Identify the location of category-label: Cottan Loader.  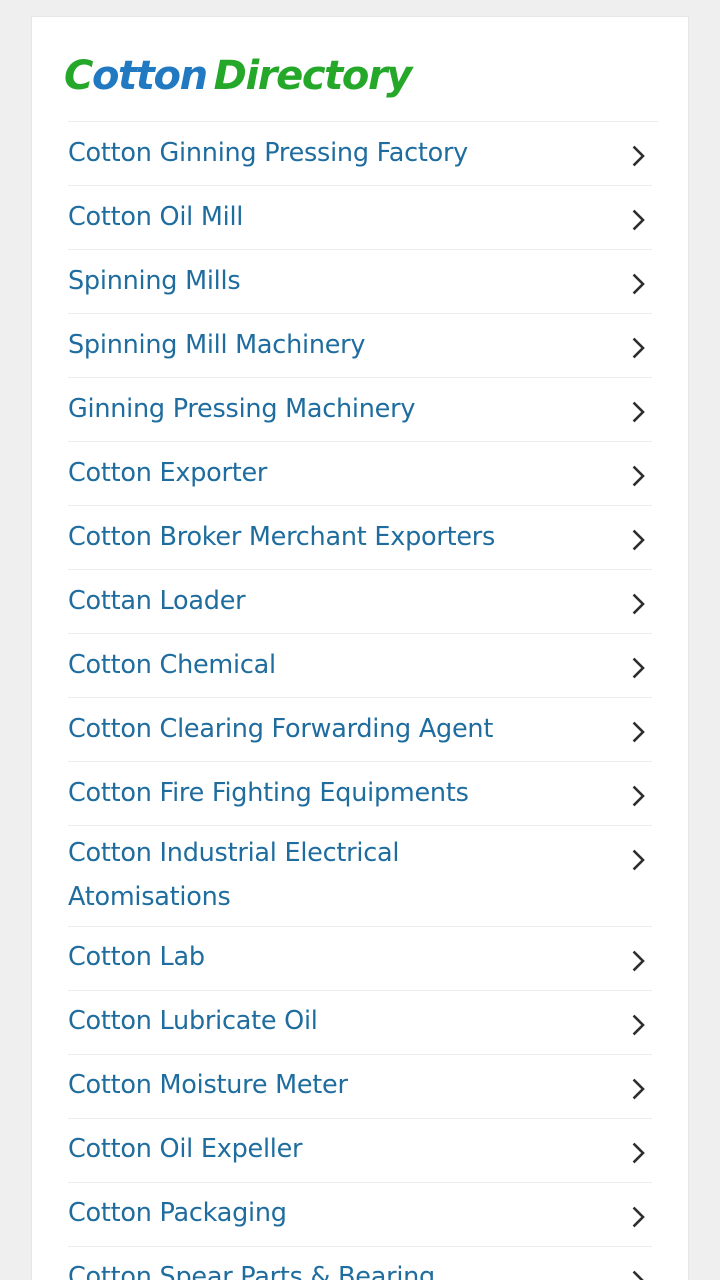
(161, 602).